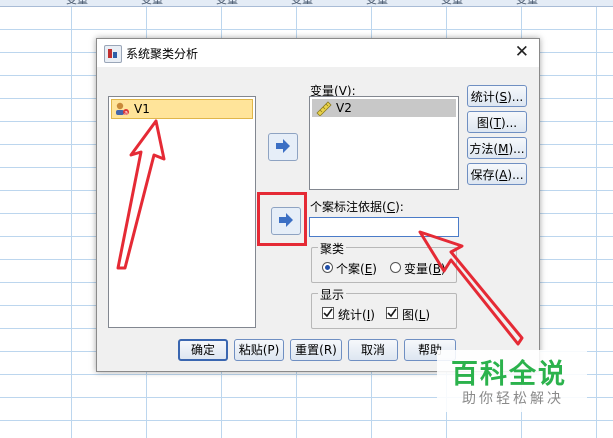  I want to click on variables-list: V2, so click(384, 143).